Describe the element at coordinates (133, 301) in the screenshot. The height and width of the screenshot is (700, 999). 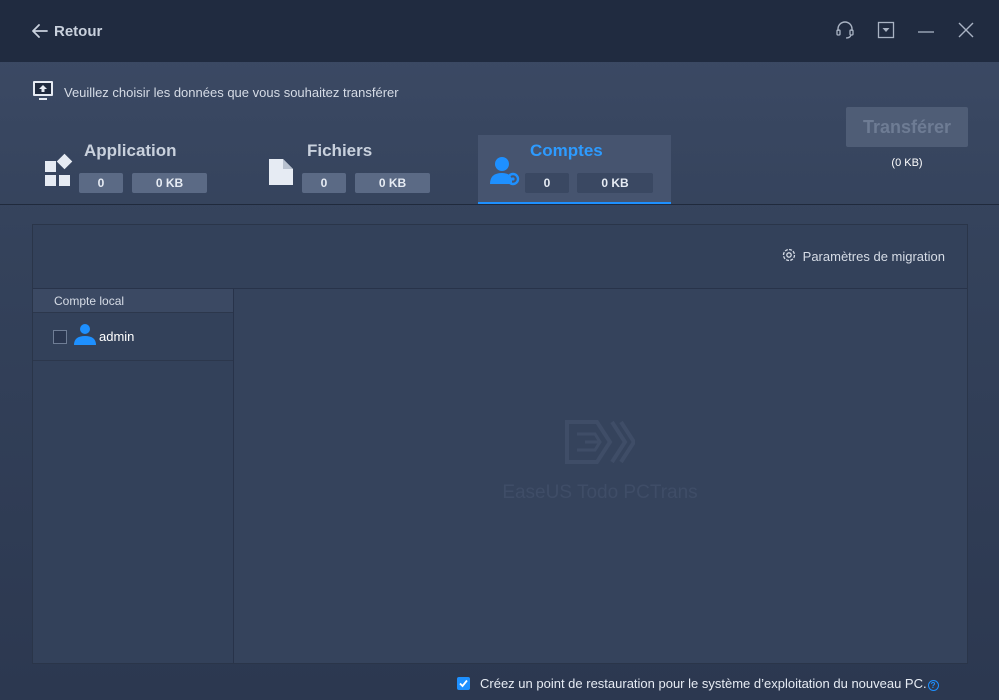
I see `account-list-header: Compte local` at that location.